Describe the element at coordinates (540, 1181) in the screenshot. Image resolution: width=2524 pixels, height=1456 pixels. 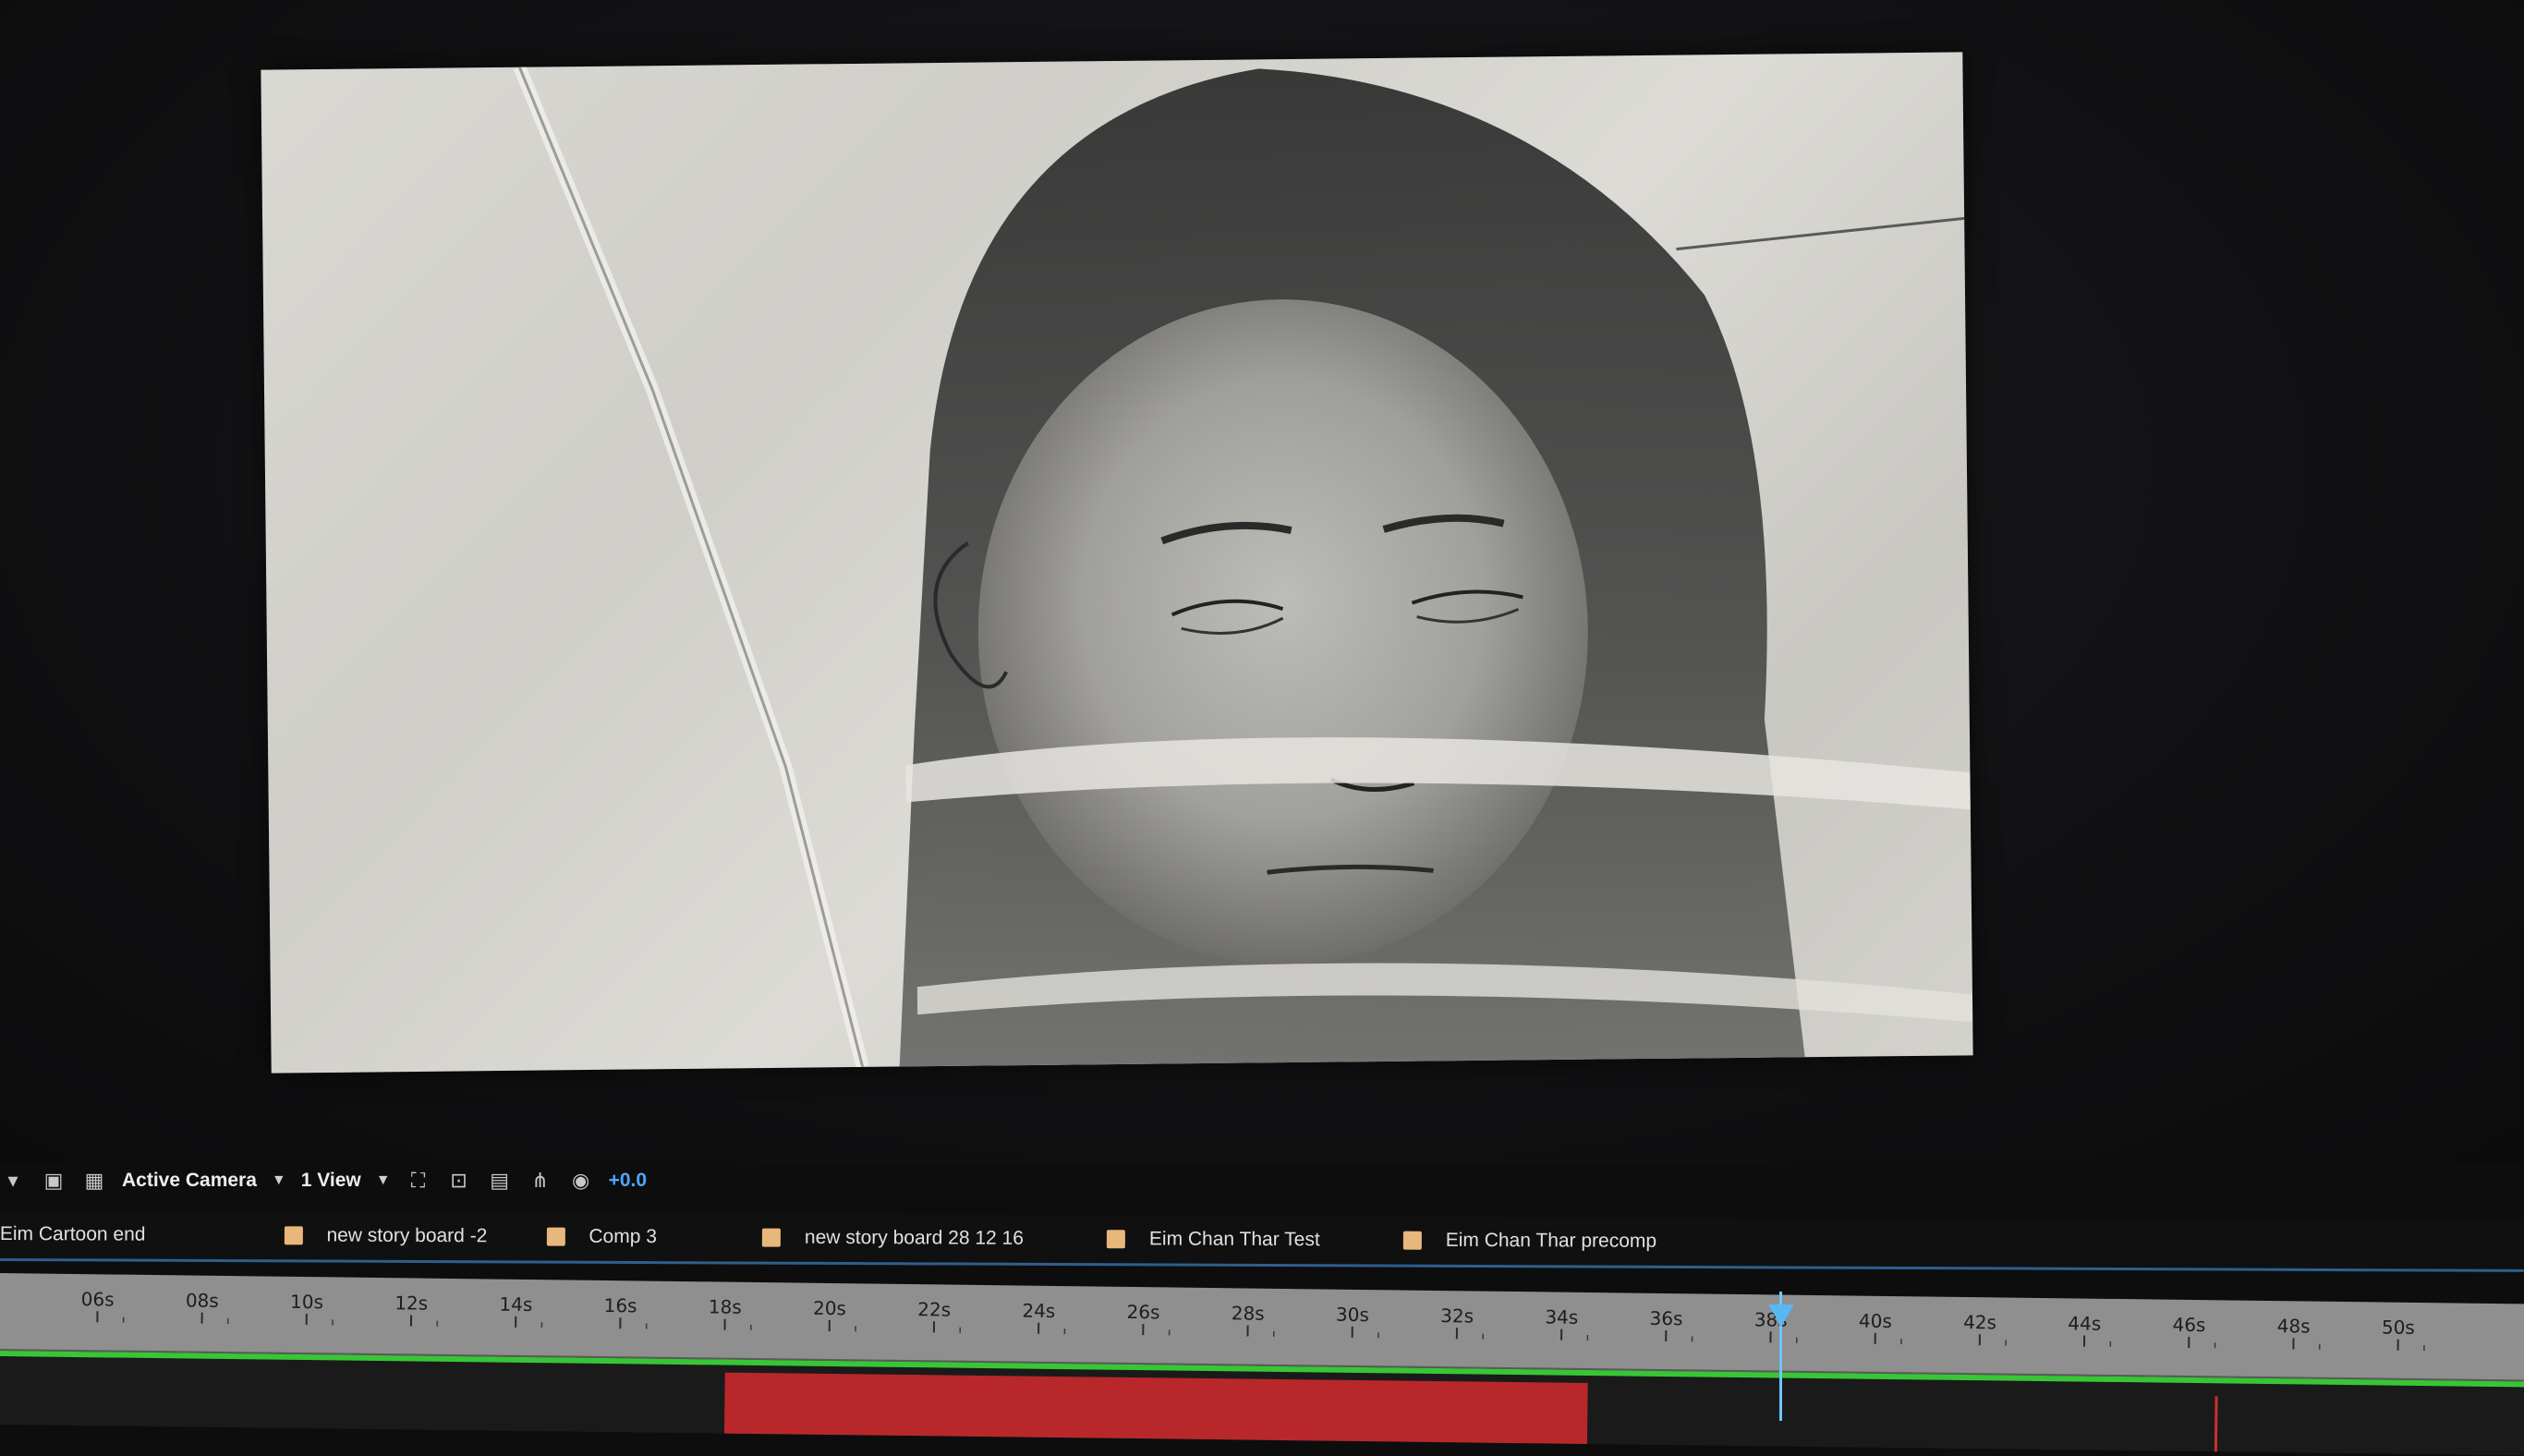
I see `flowchart-icon: ⋔` at that location.